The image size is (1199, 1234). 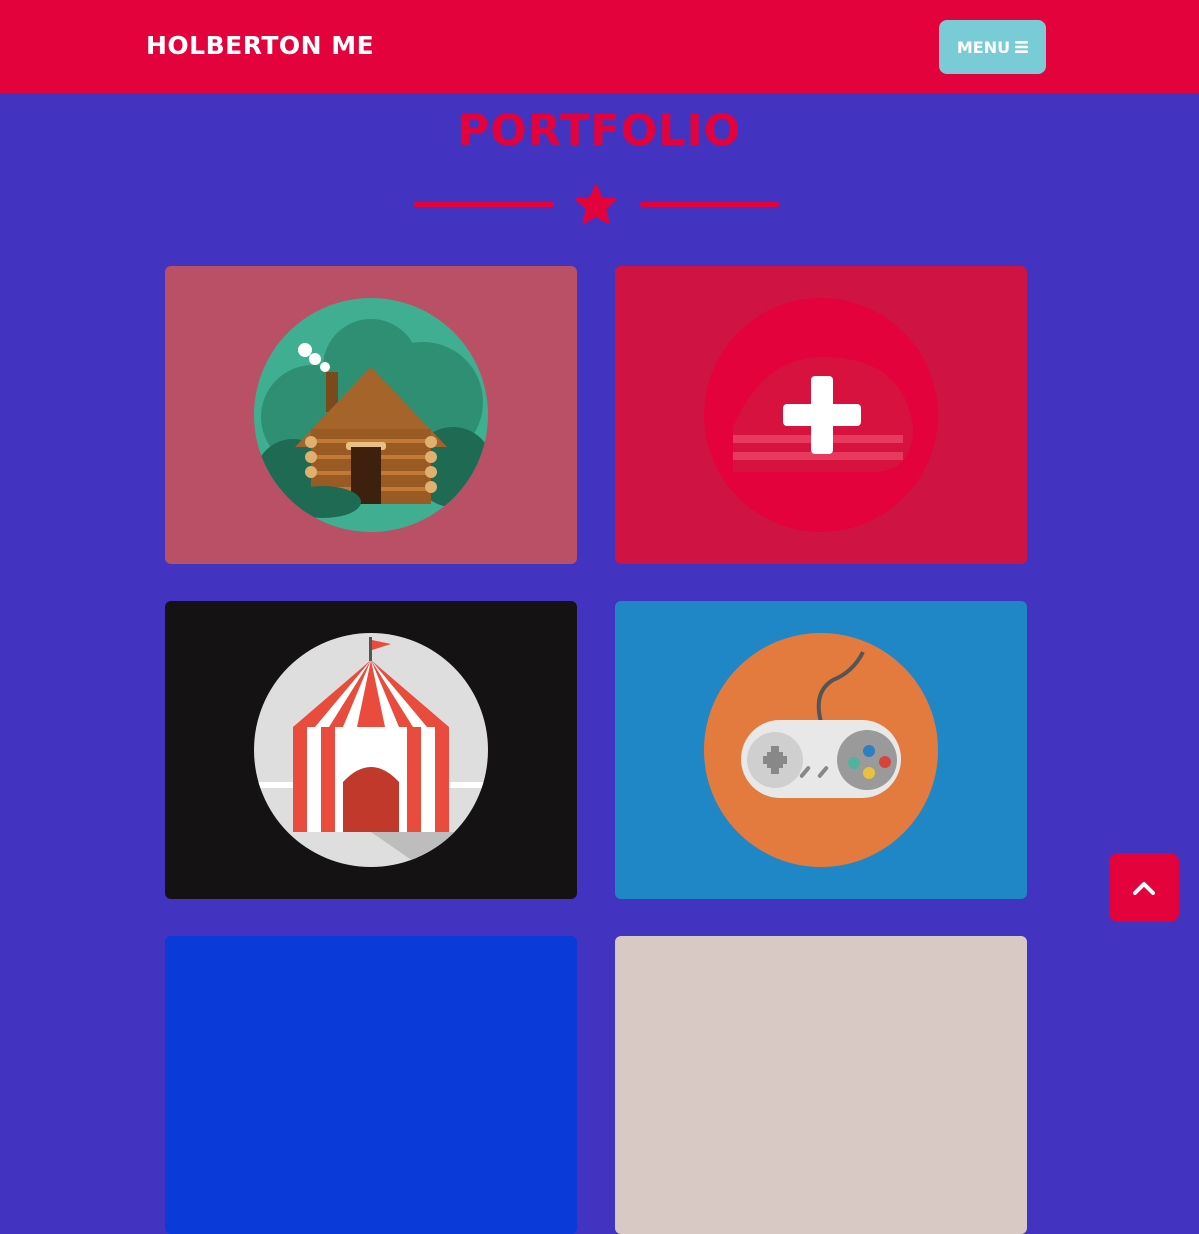 I want to click on portfolio-item-cabin, so click(x=371, y=415).